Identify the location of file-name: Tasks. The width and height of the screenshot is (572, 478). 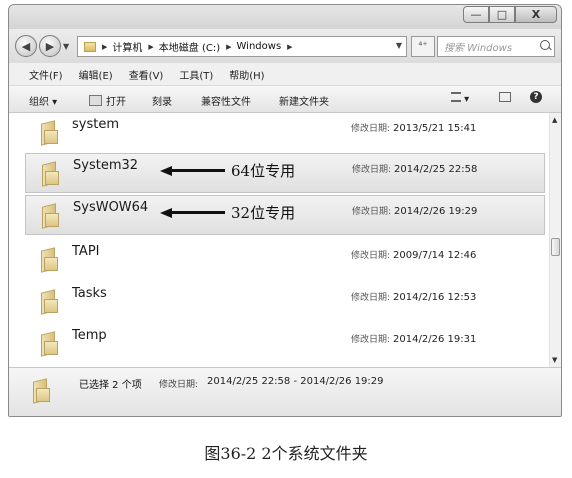
(89, 293).